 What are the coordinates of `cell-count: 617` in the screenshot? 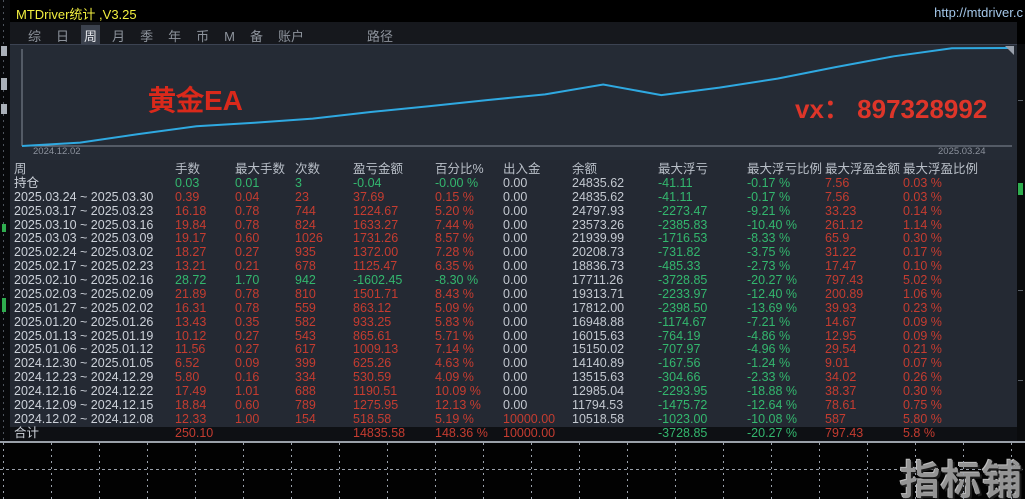 It's located at (305, 349).